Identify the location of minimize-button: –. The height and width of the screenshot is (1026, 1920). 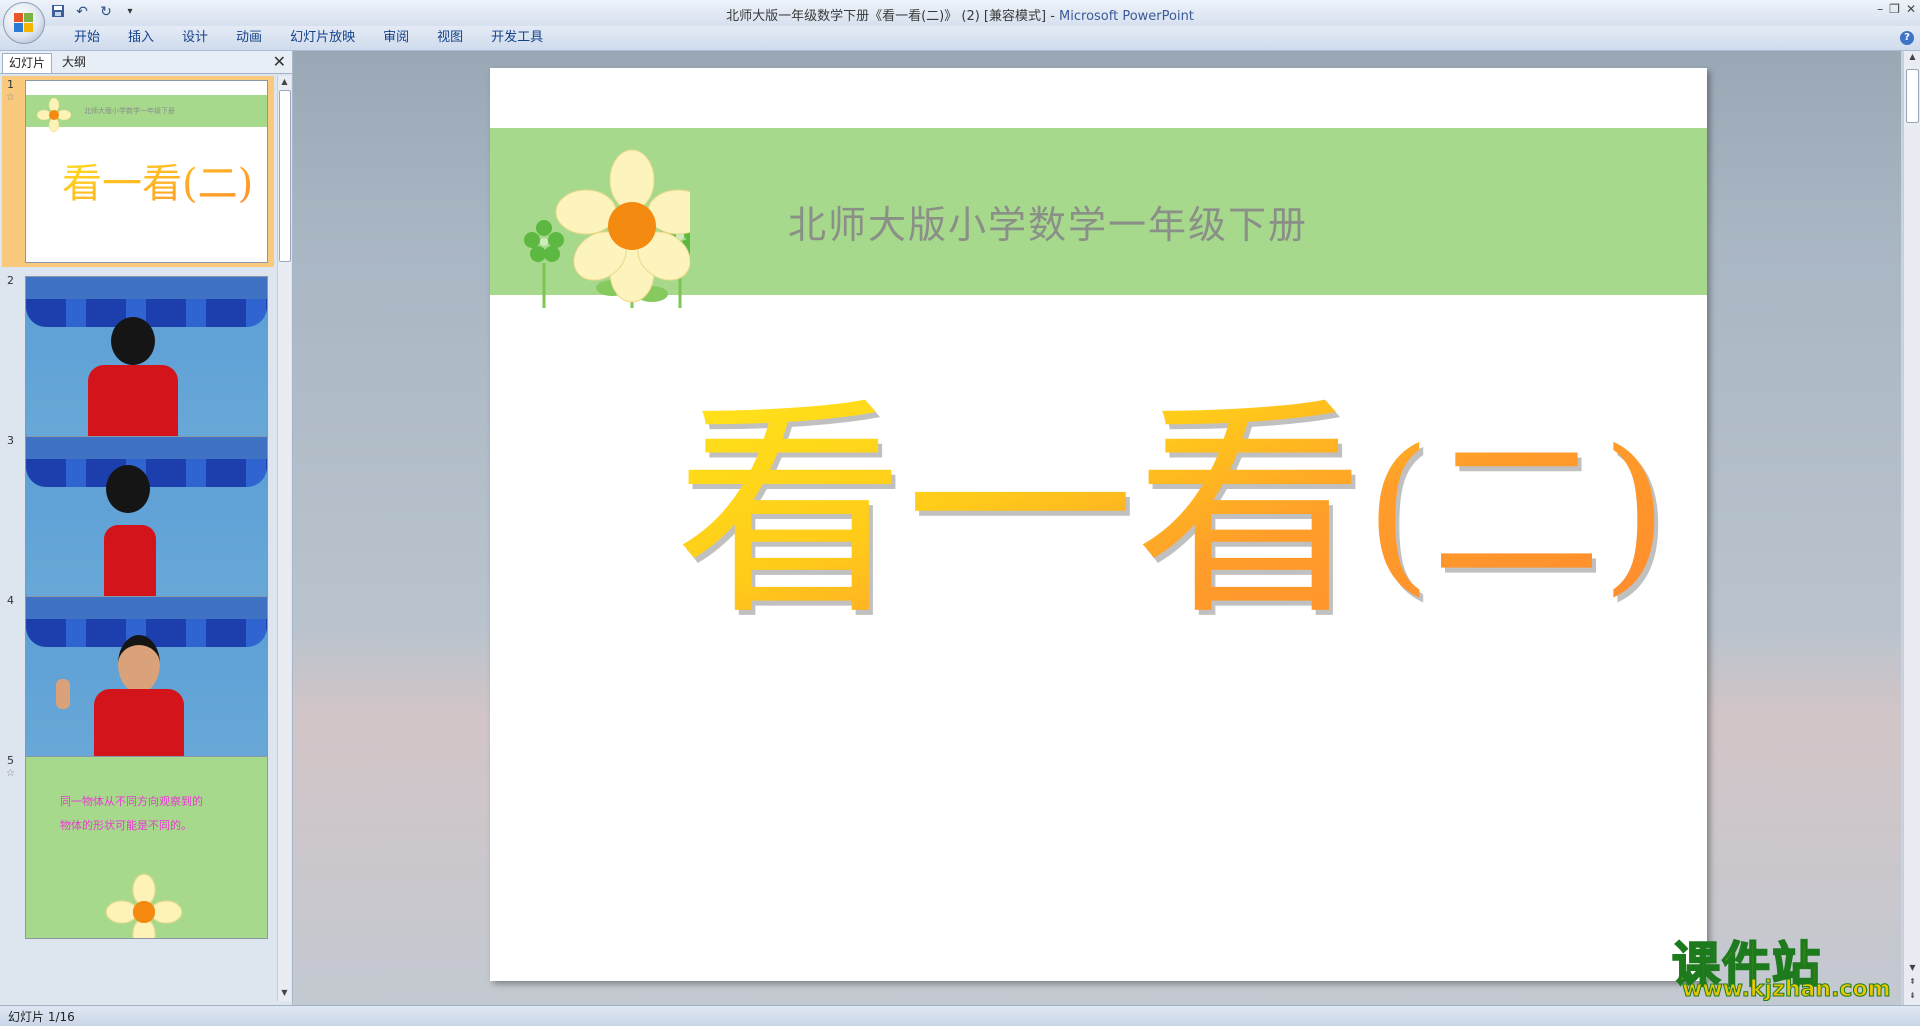
(1880, 9).